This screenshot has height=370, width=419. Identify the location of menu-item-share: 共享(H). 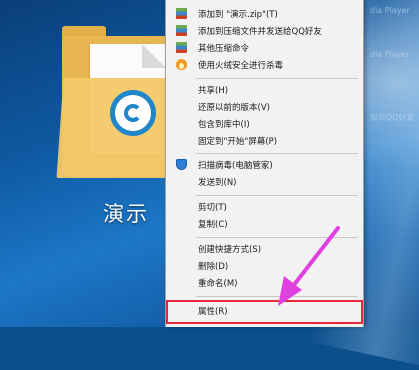
(264, 90).